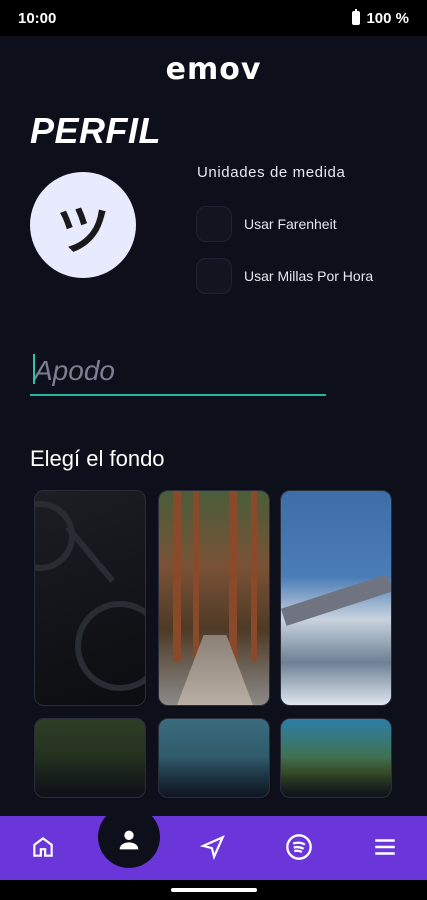  Describe the element at coordinates (129, 840) in the screenshot. I see `profile-icon` at that location.